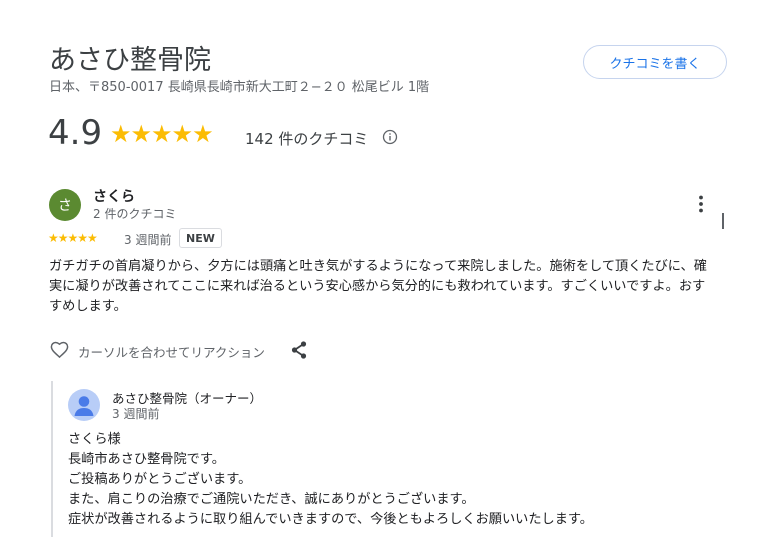  I want to click on reviewer-review-count: 2 件のクチコミ, so click(135, 214).